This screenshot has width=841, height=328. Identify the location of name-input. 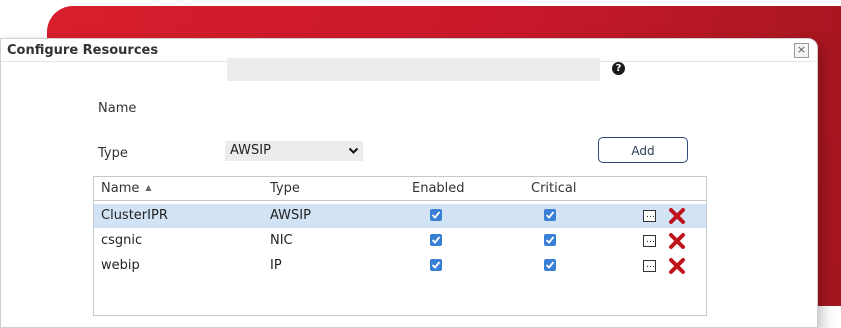
(413, 69).